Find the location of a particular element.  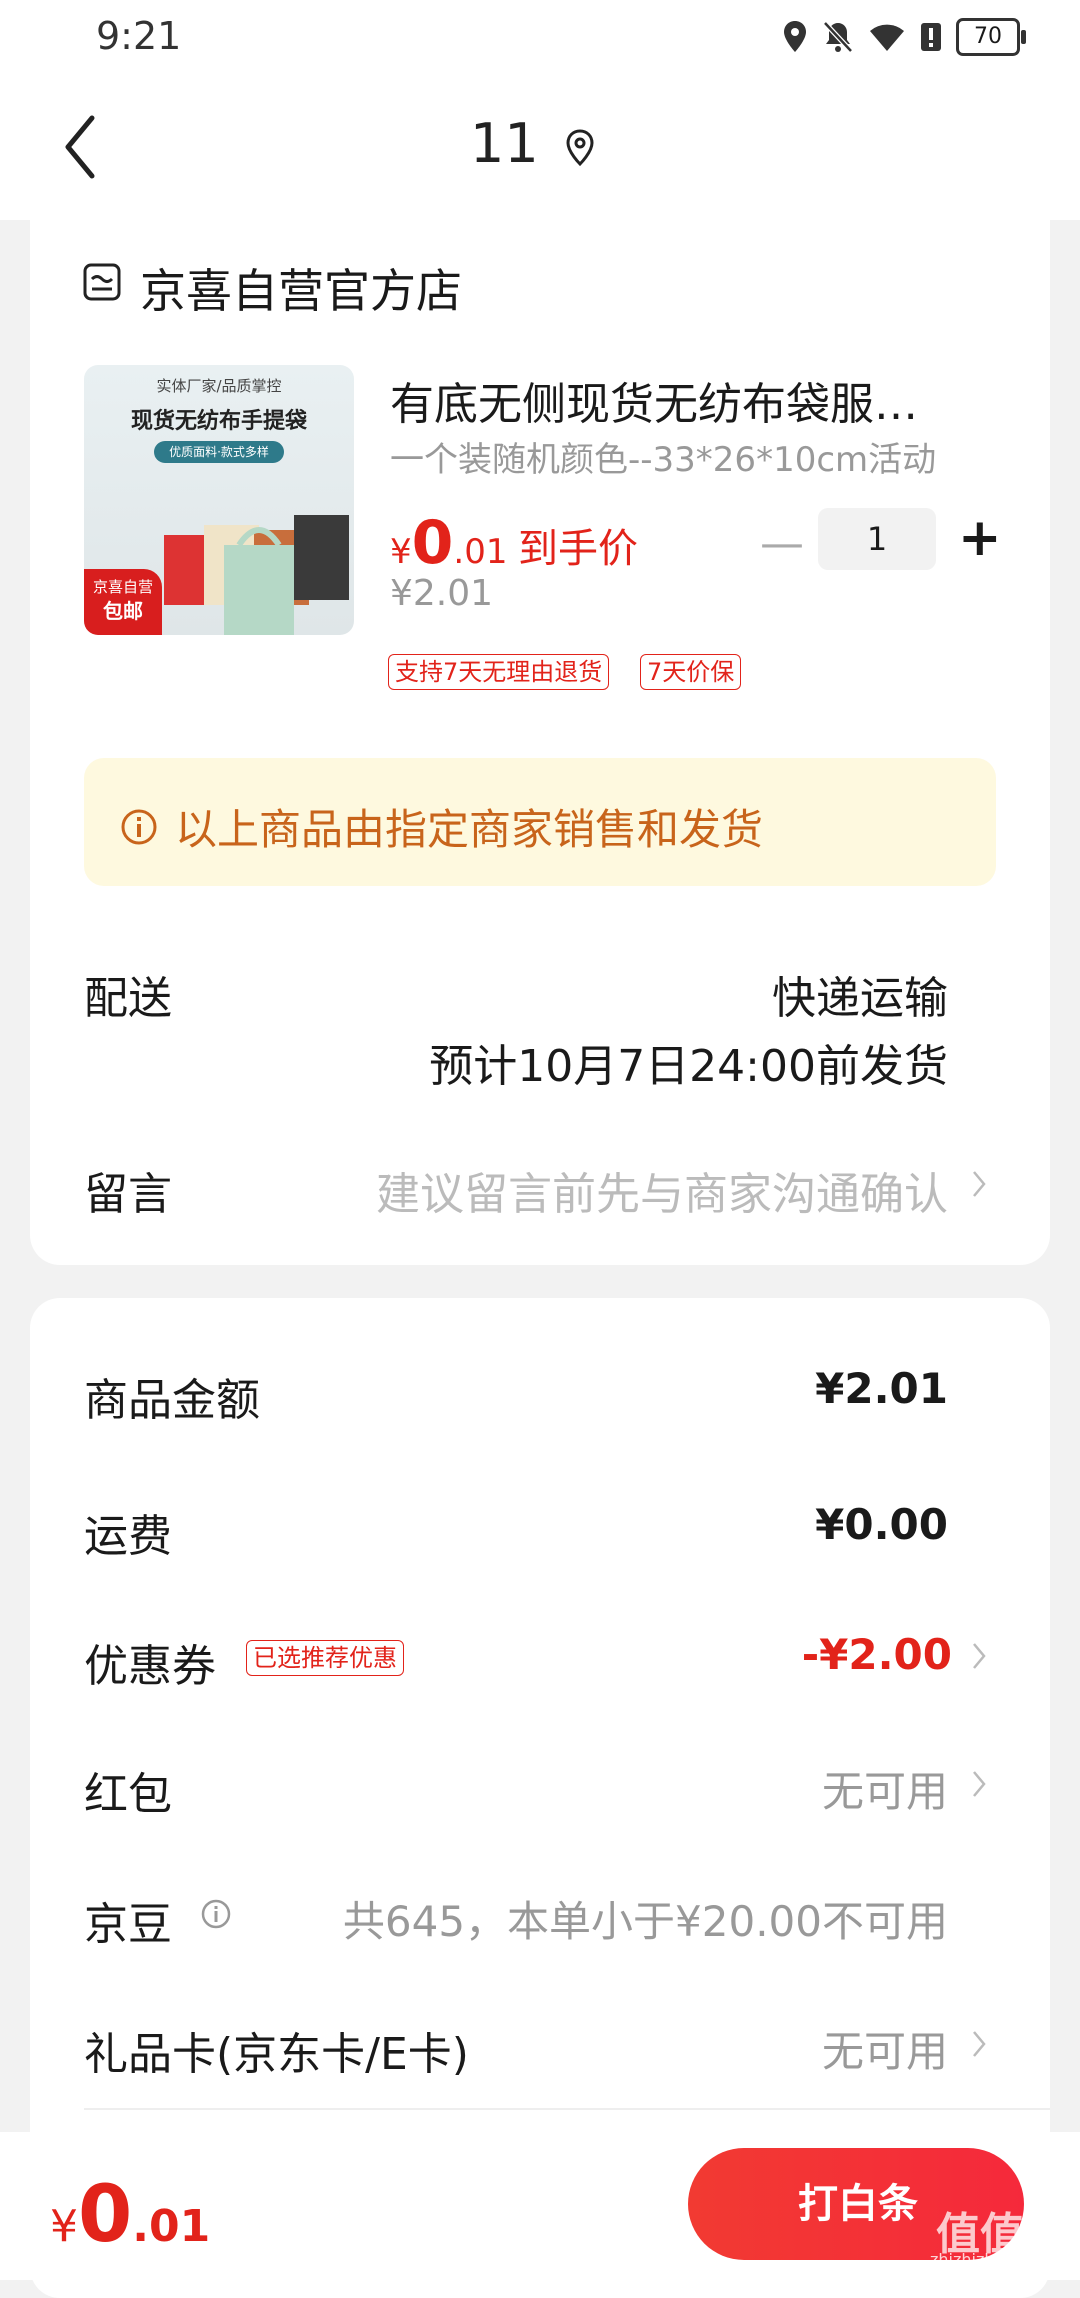

jingdou-label: 京豆 is located at coordinates (128, 1924).